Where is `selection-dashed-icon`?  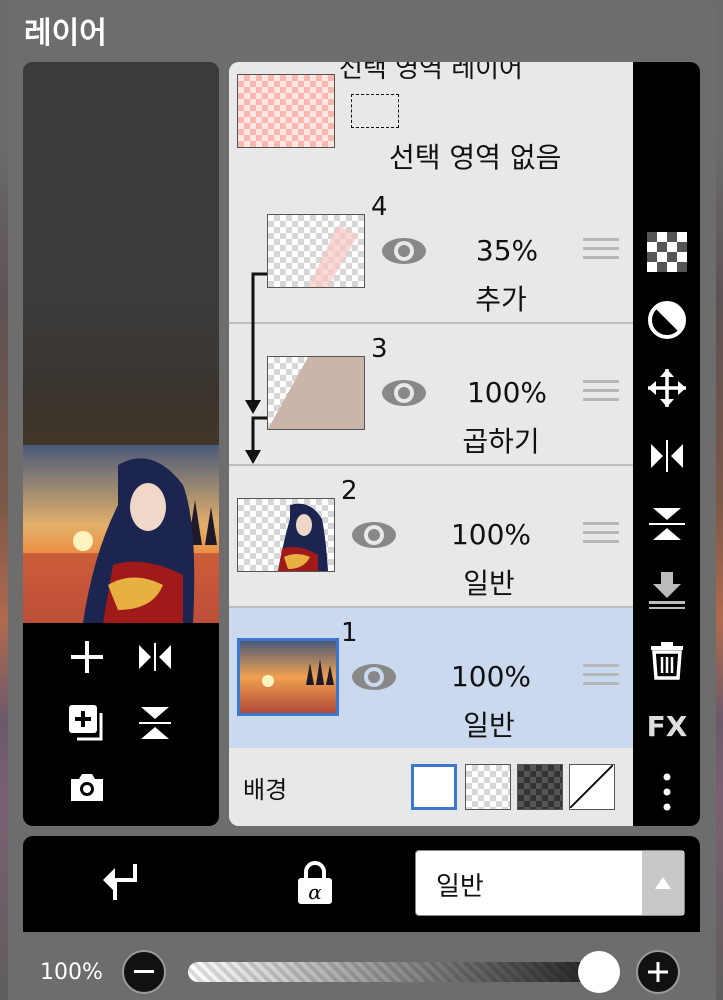
selection-dashed-icon is located at coordinates (375, 111).